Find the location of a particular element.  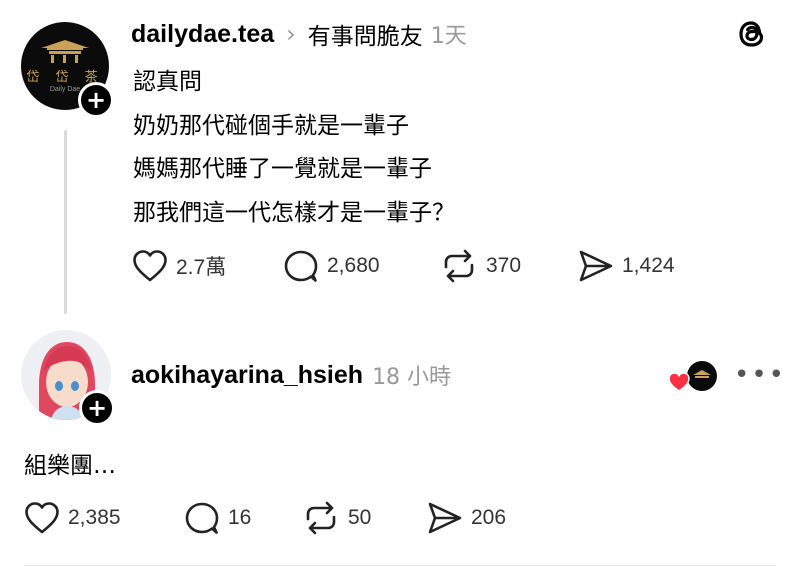

share-button: 1,424 is located at coordinates (626, 266).